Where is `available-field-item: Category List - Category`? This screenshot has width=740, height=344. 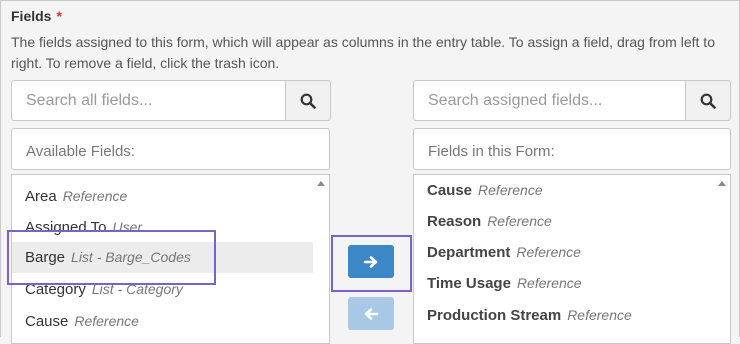 available-field-item: Category List - Category is located at coordinates (162, 289).